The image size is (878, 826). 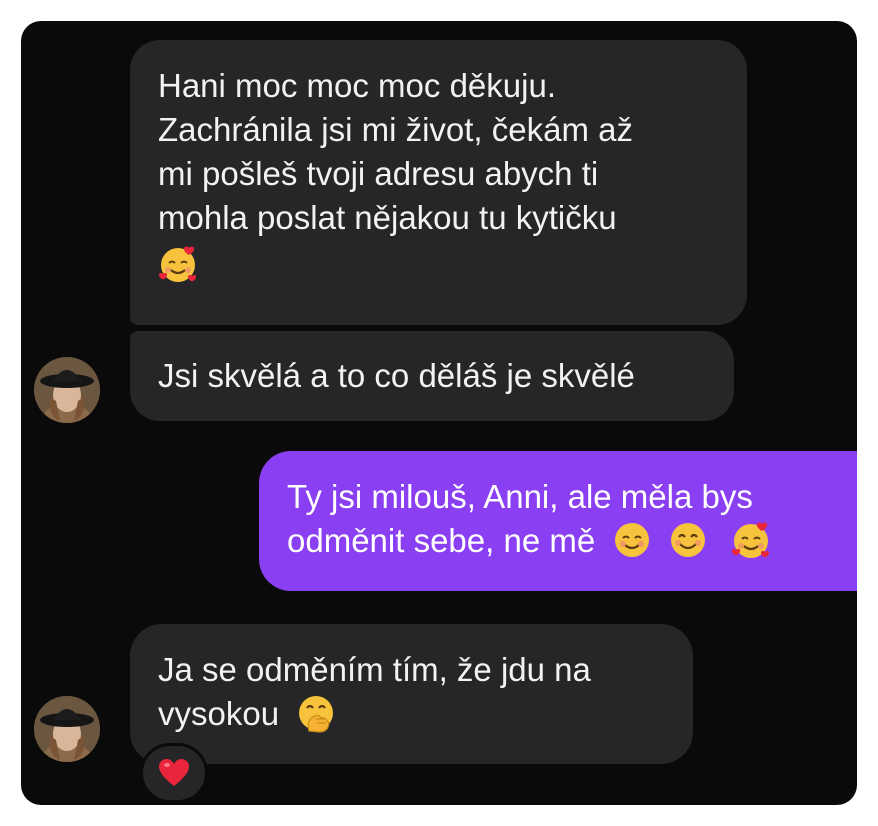 I want to click on reaction-badge, so click(x=174, y=773).